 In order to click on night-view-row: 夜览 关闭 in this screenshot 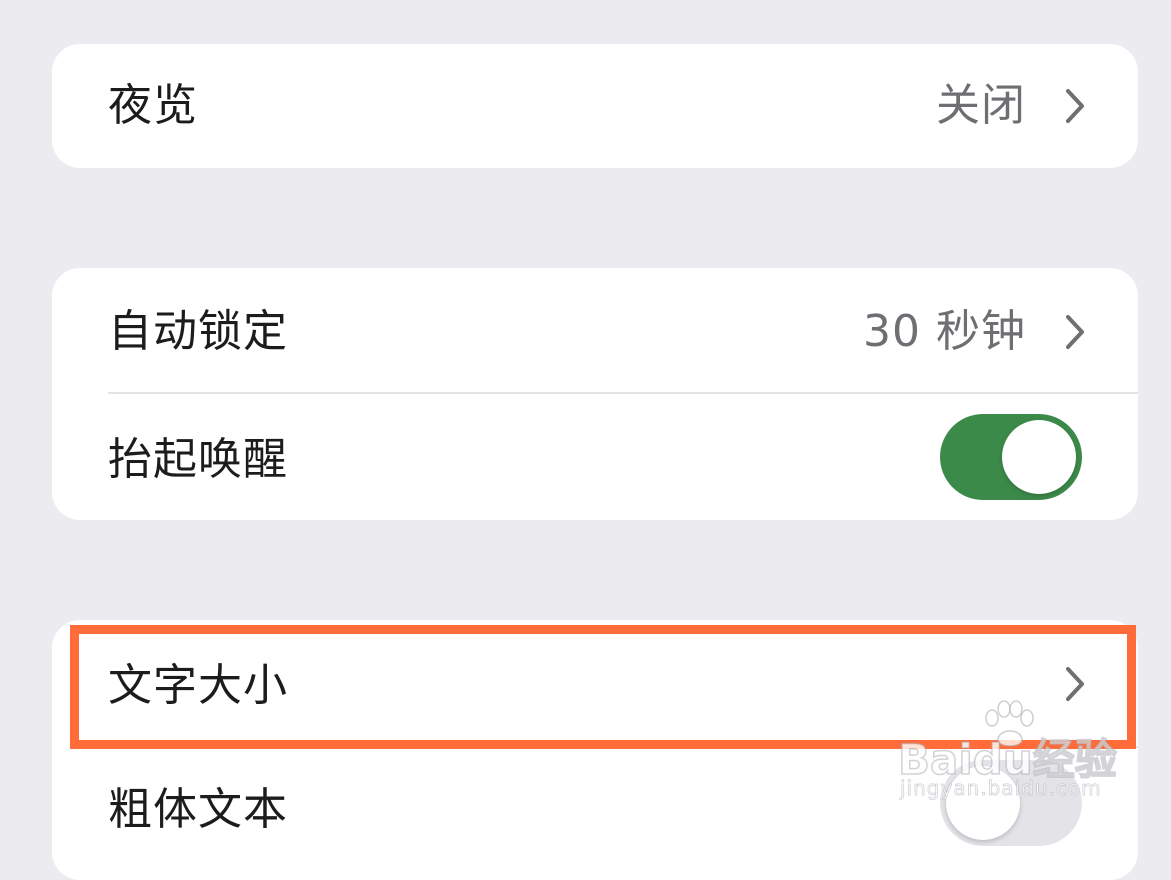, I will do `click(595, 106)`.